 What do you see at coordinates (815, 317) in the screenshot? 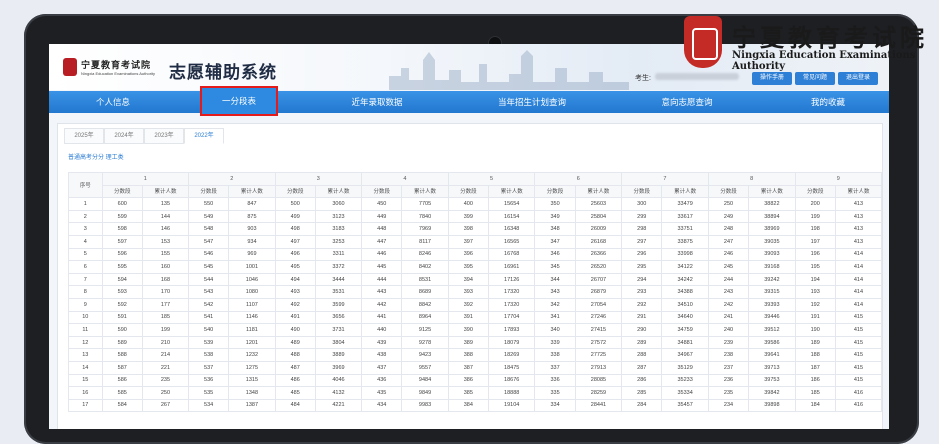
I see `score-cell: 191` at bounding box center [815, 317].